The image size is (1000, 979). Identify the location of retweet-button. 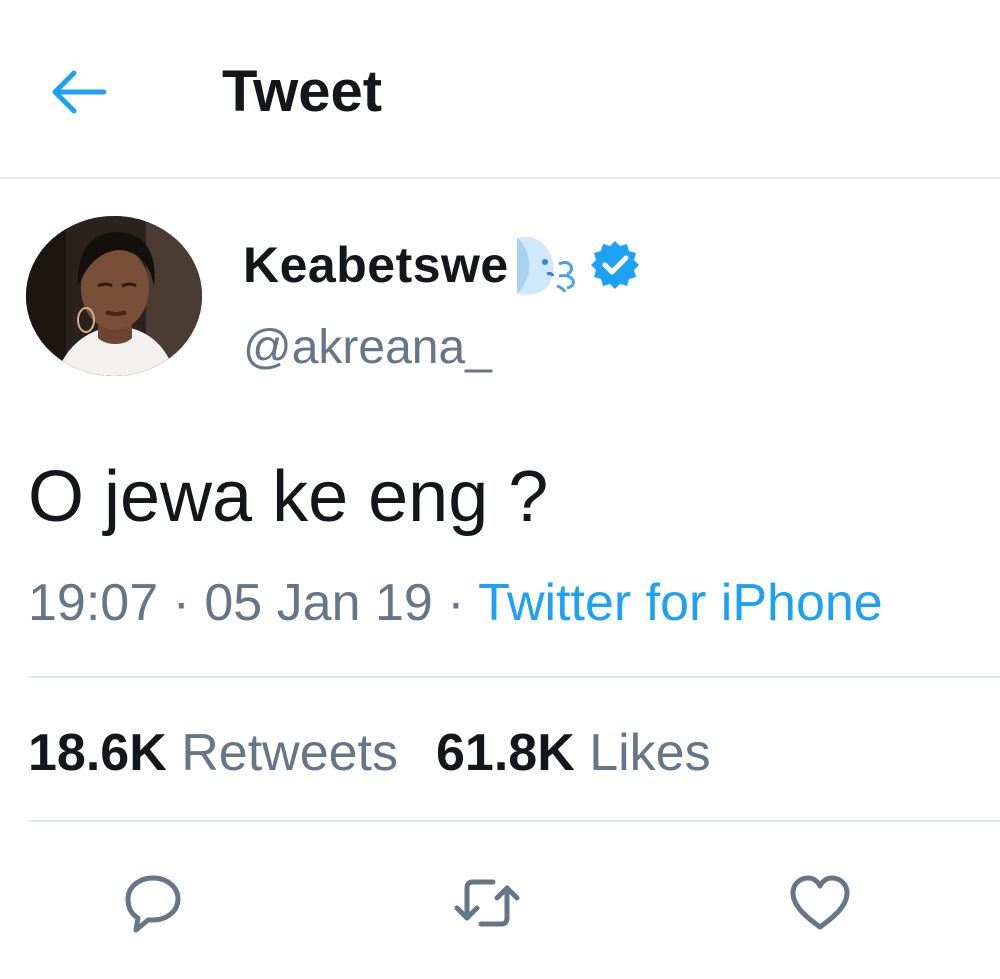
(487, 903).